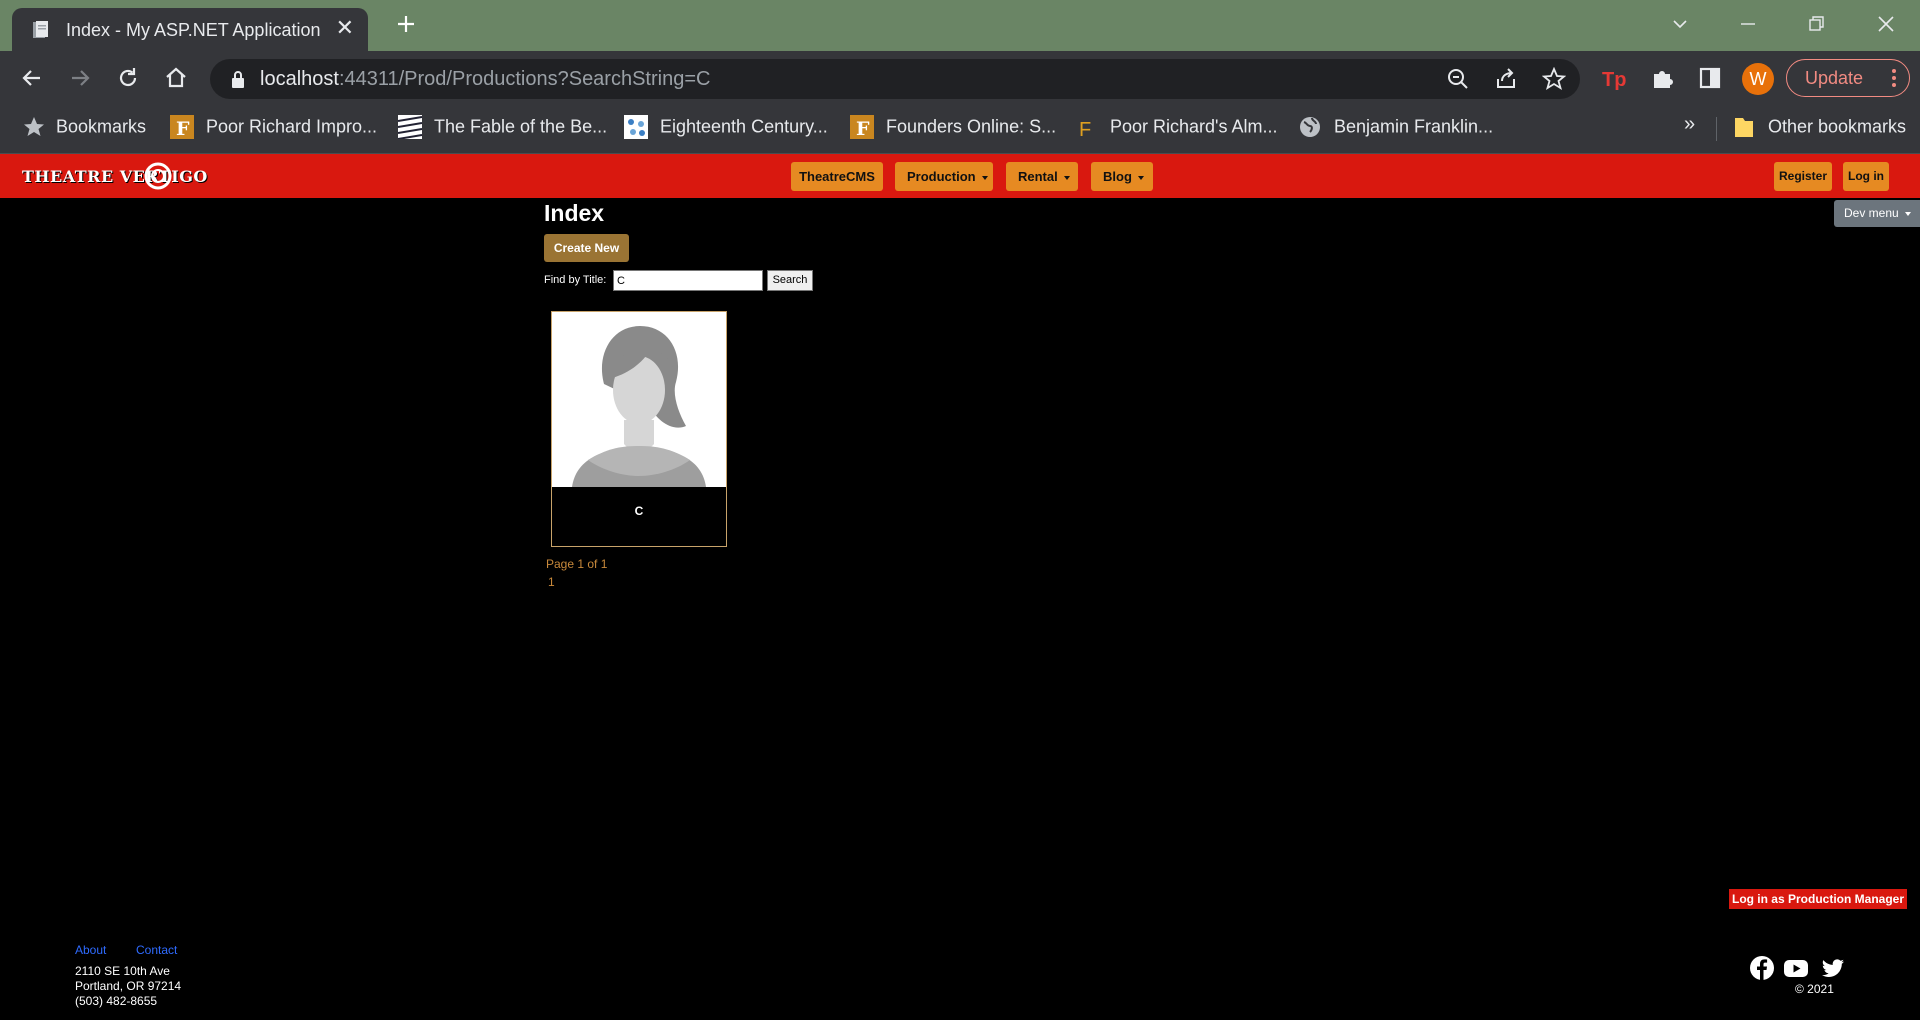  I want to click on minimize-icon, so click(1748, 24).